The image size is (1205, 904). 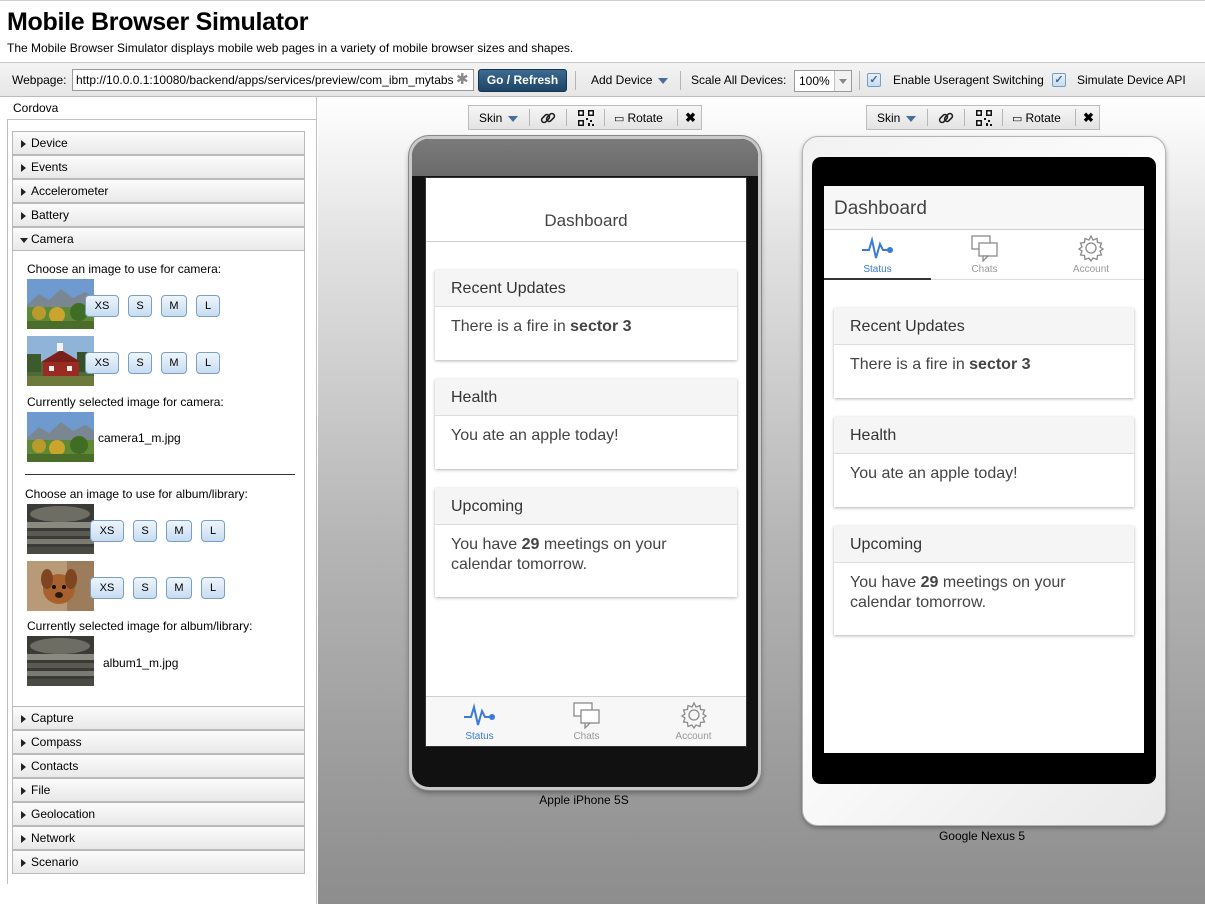 What do you see at coordinates (60, 586) in the screenshot?
I see `album-option-dog` at bounding box center [60, 586].